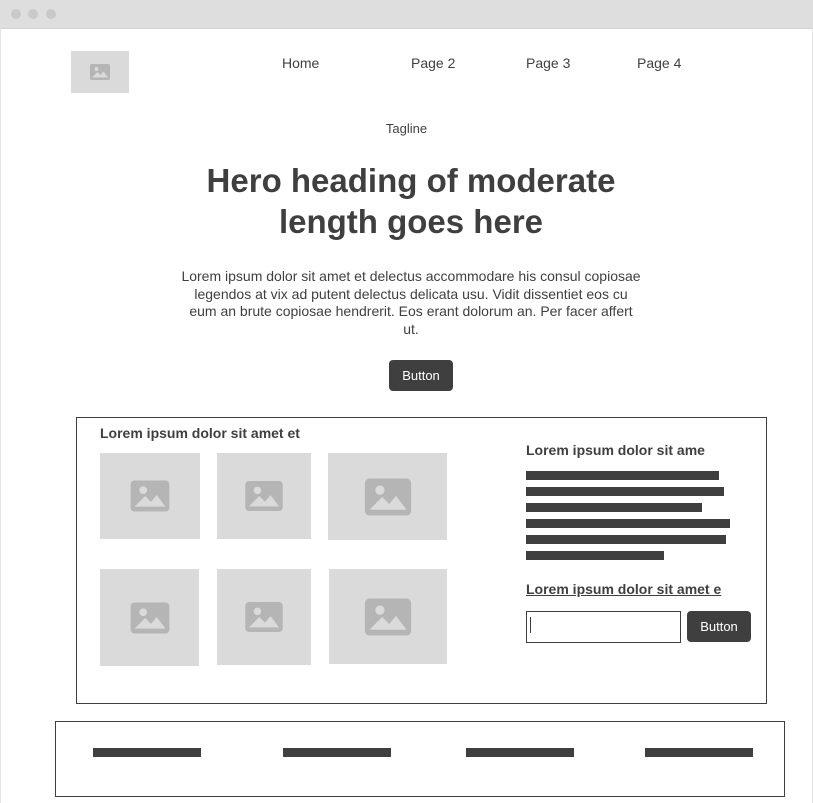  Describe the element at coordinates (300, 63) in the screenshot. I see `nav-link-home: Home` at that location.